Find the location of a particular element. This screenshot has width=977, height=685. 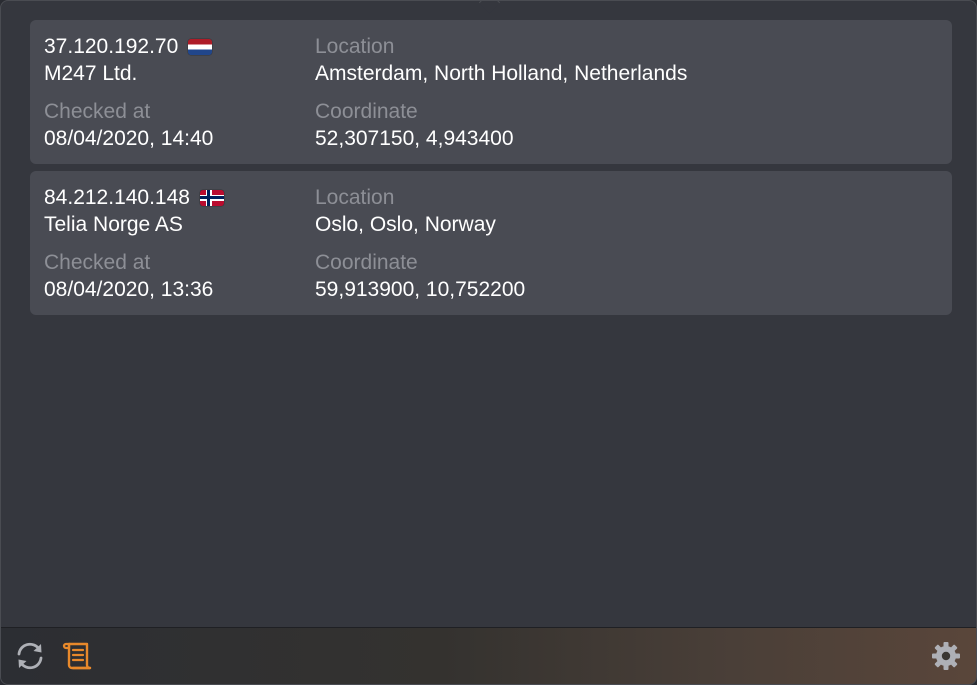

ip-address: 37.120.192.70 is located at coordinates (111, 46).